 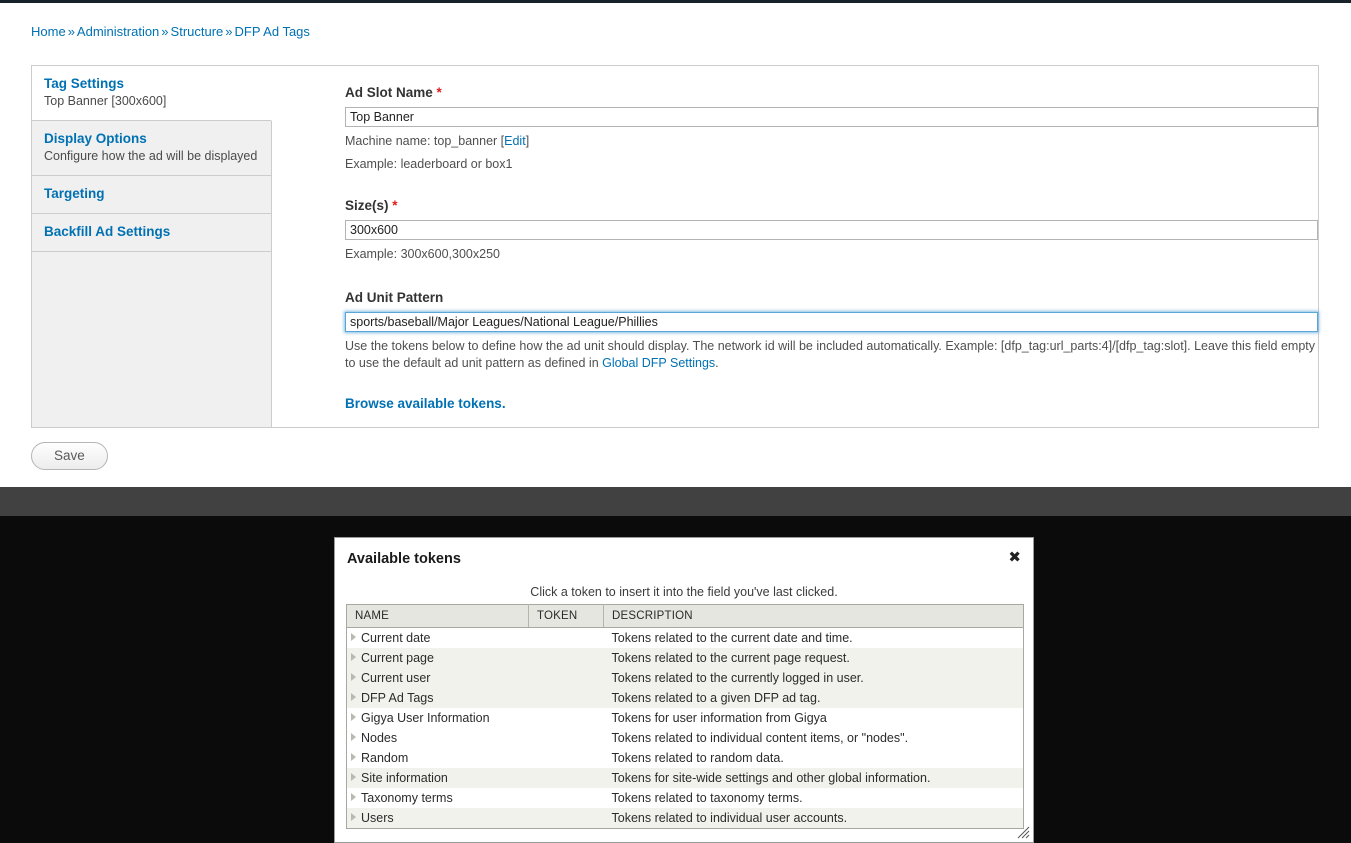 What do you see at coordinates (197, 31) in the screenshot?
I see `breadcrumb-link-structure: Structure` at bounding box center [197, 31].